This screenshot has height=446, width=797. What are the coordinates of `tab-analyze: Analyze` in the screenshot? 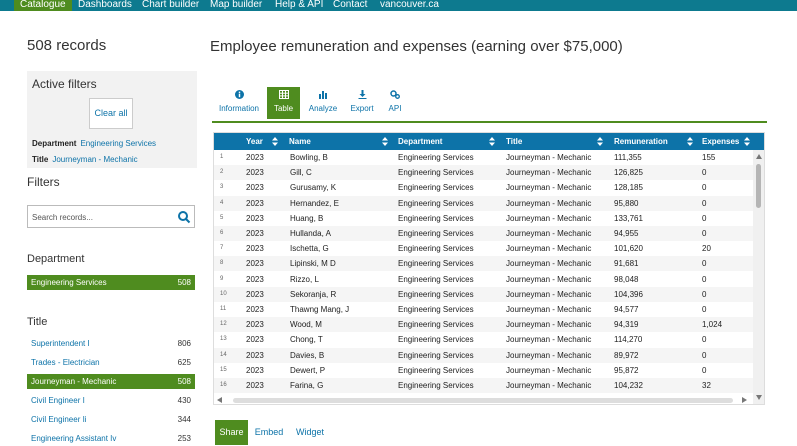 It's located at (323, 103).